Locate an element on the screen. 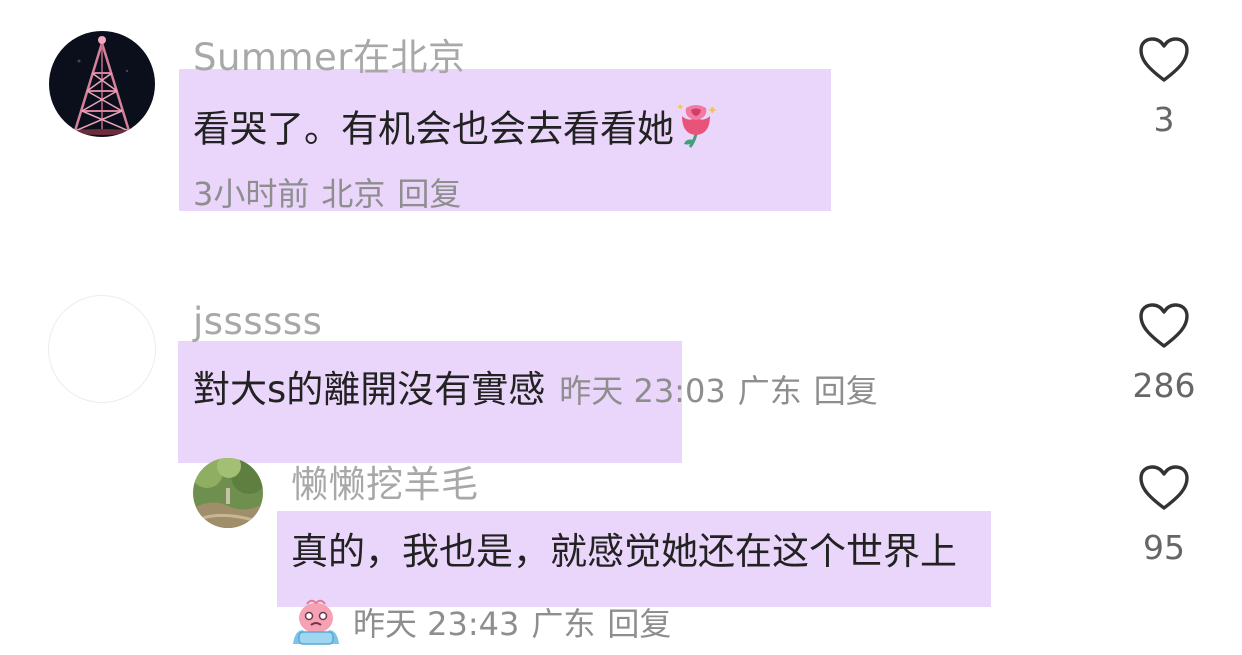  comment-text: 對大s的離開沒有實感 昨天 23:03 广东 回复 is located at coordinates (541, 390).